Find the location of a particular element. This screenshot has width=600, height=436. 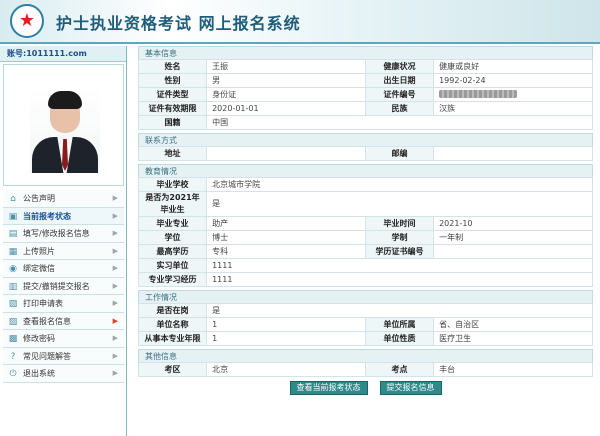

password-icon: ▩ is located at coordinates (13, 339).